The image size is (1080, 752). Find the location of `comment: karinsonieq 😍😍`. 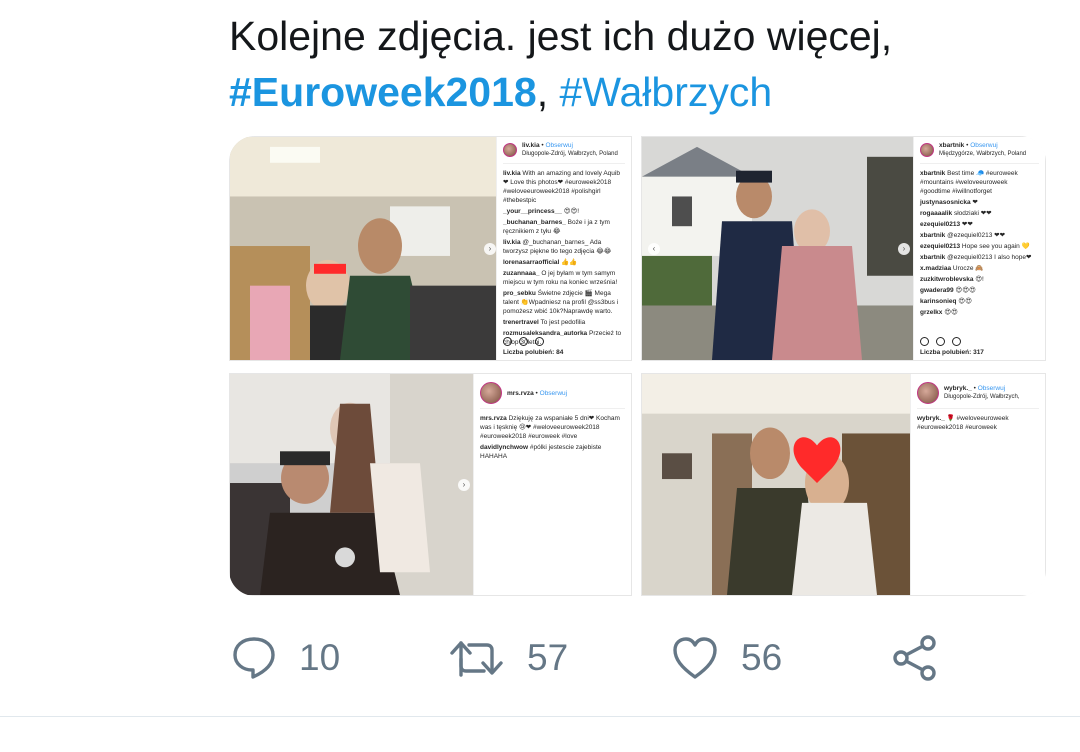

comment: karinsonieq 😍😍 is located at coordinates (946, 301).